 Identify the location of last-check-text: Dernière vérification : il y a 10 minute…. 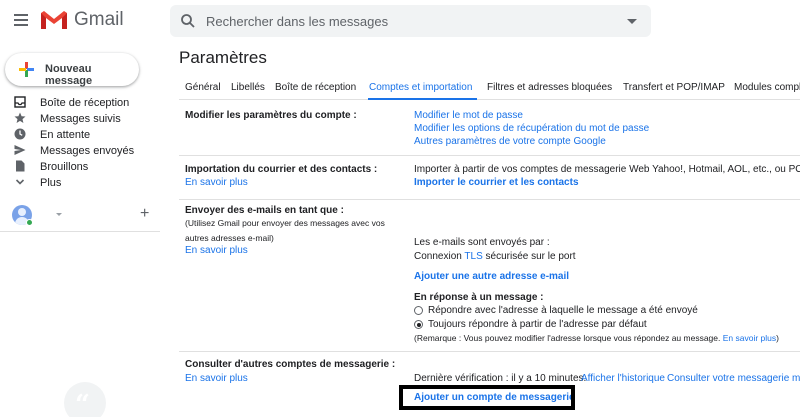
(500, 378).